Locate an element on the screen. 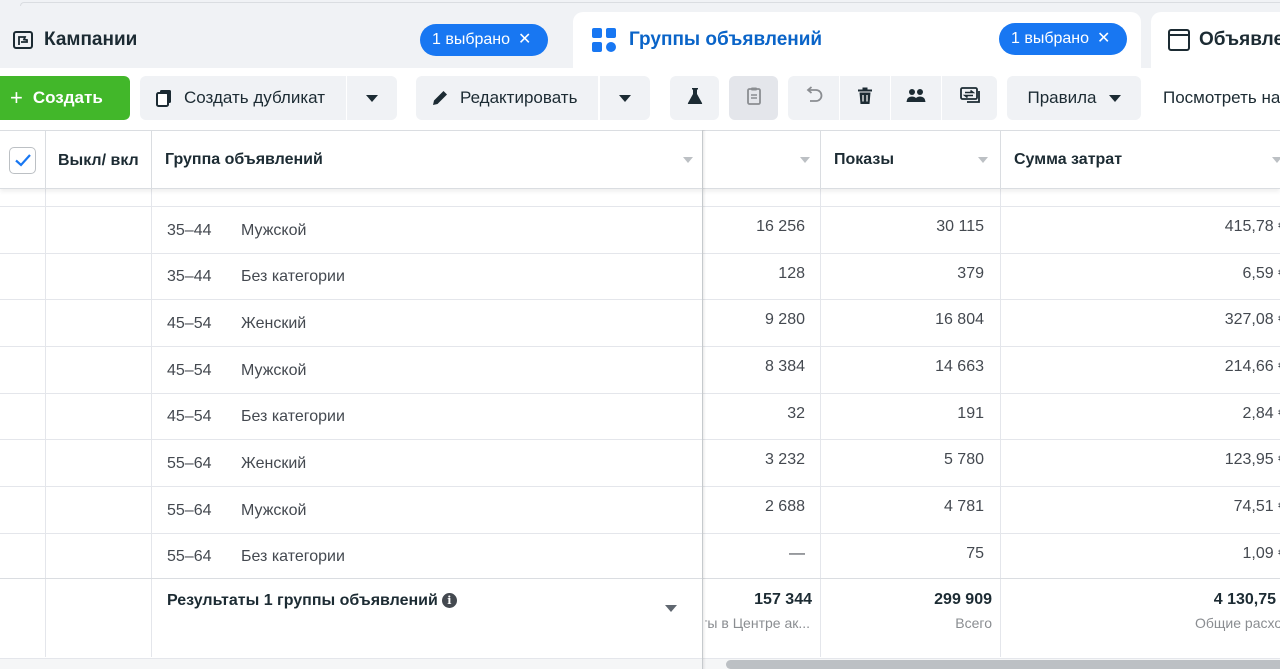 The height and width of the screenshot is (669, 1280). duplicate-dropdown-button is located at coordinates (372, 98).